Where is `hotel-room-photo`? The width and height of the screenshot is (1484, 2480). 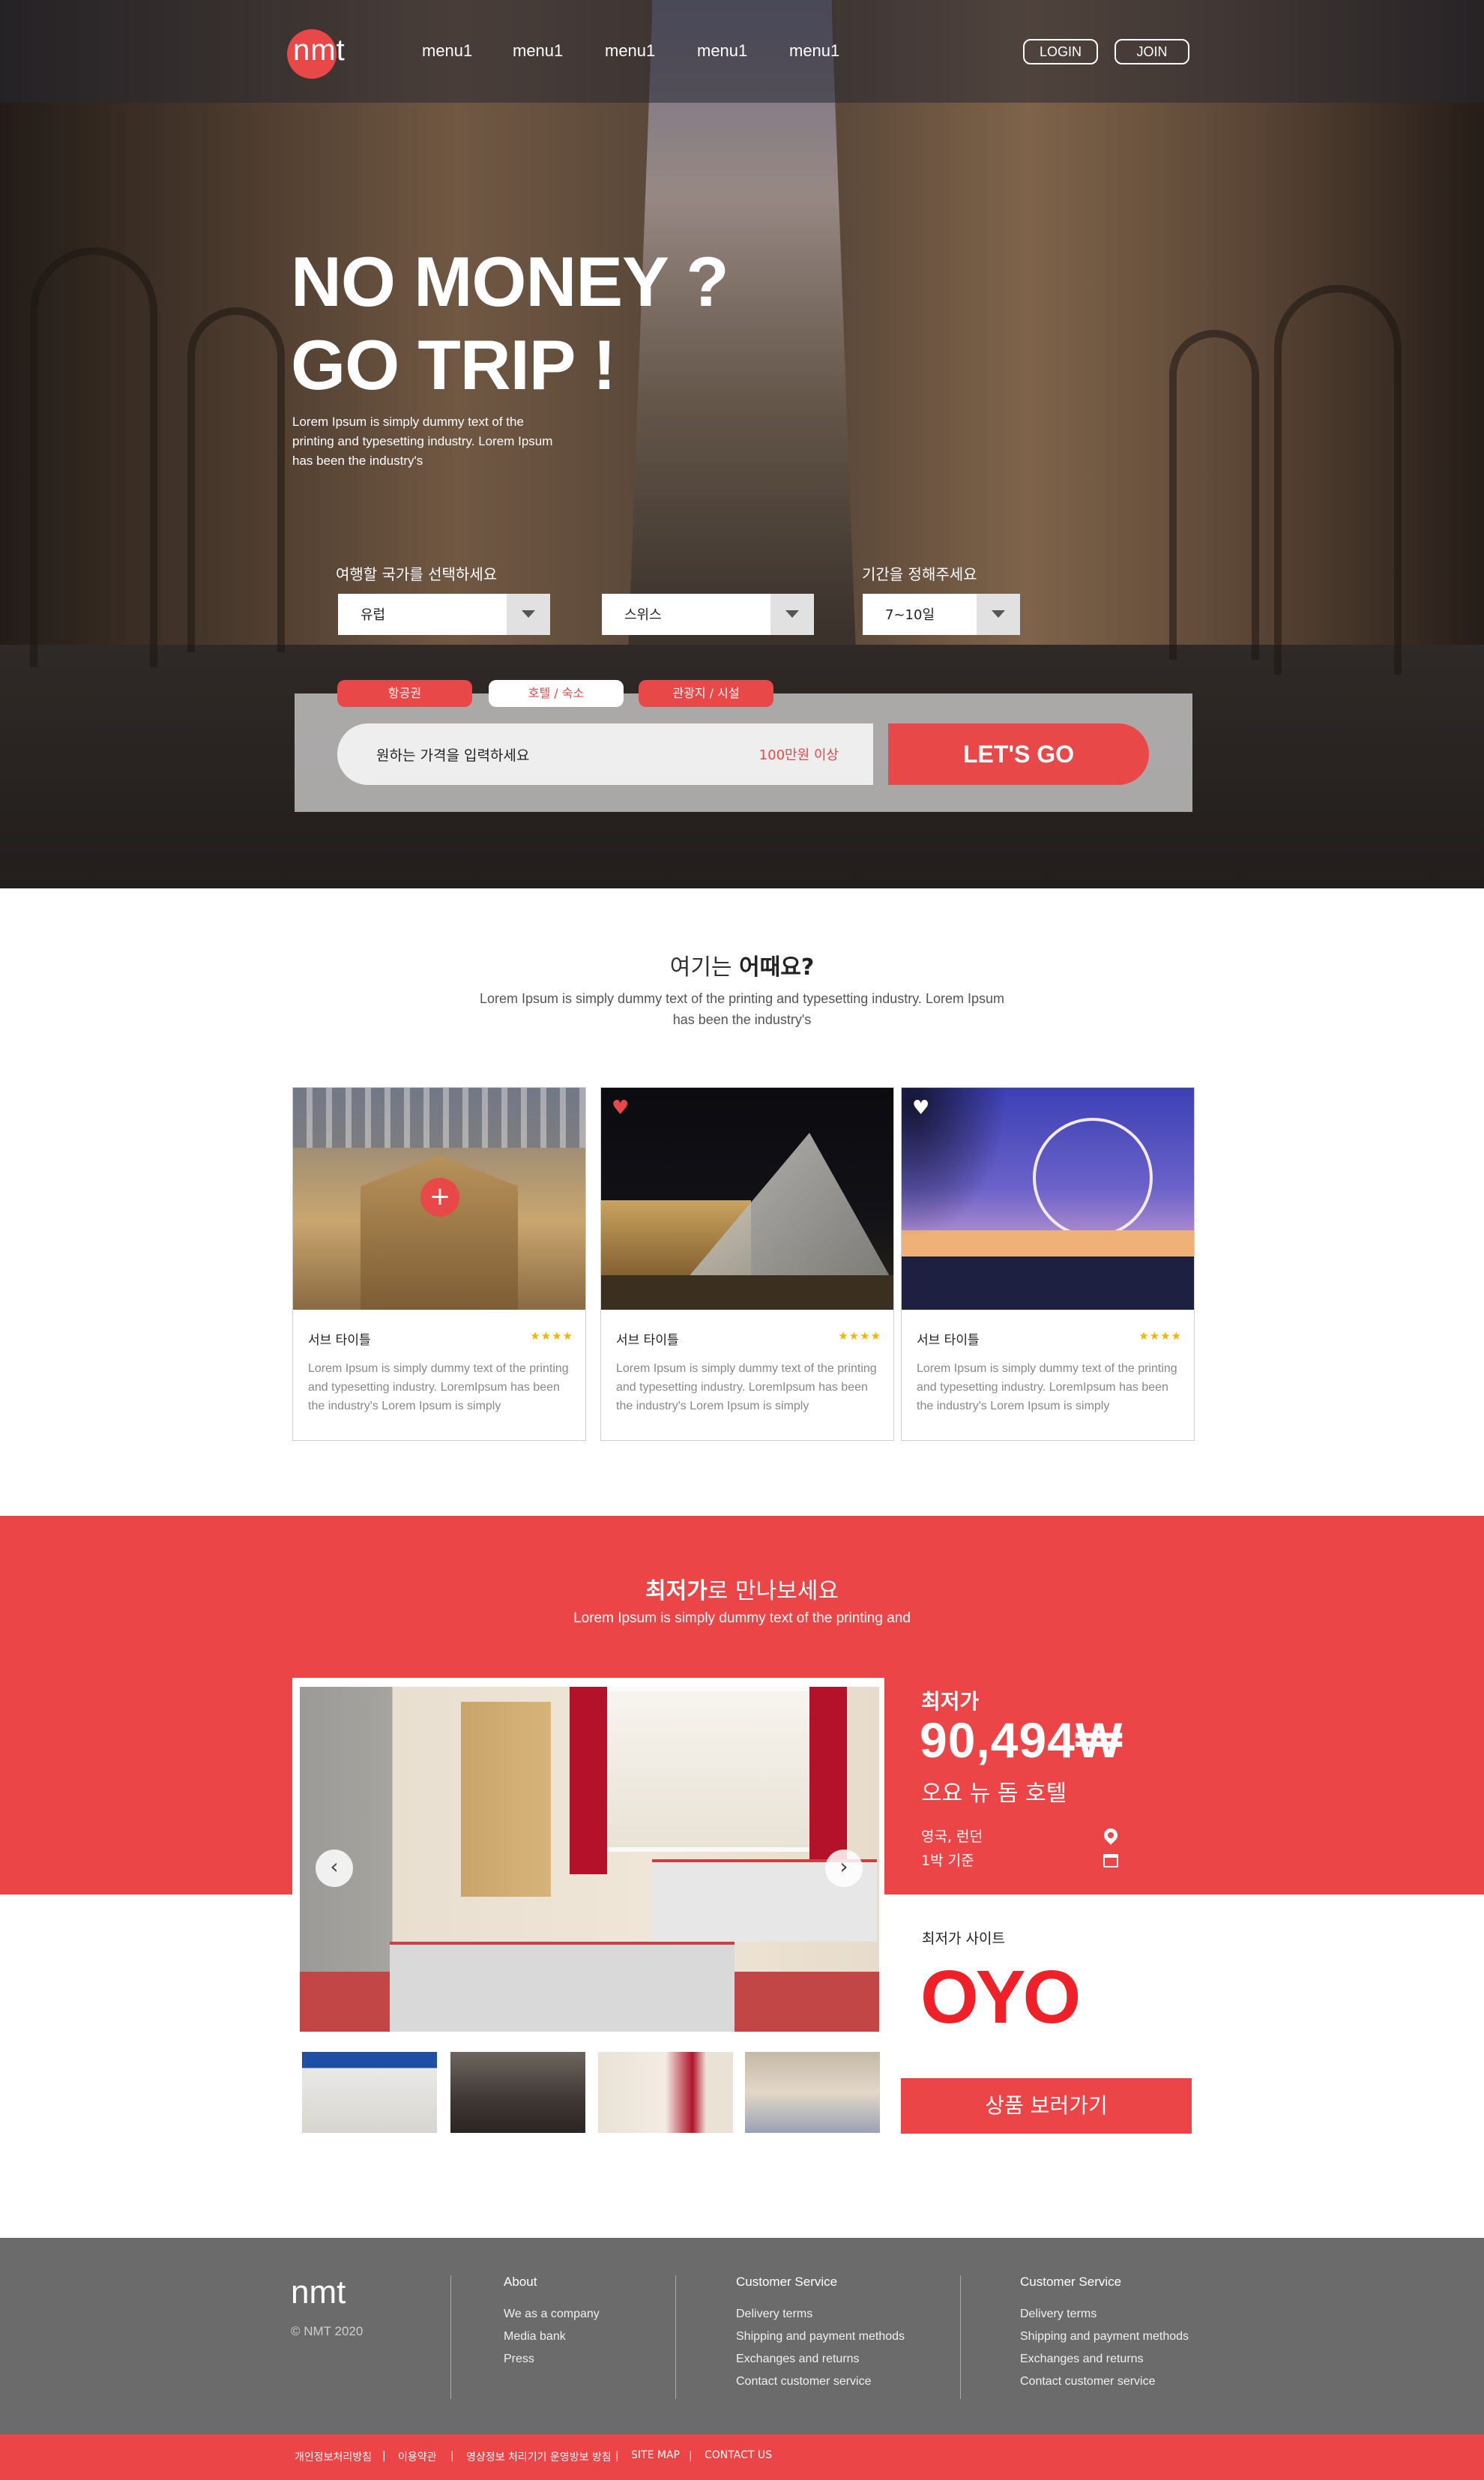 hotel-room-photo is located at coordinates (590, 1859).